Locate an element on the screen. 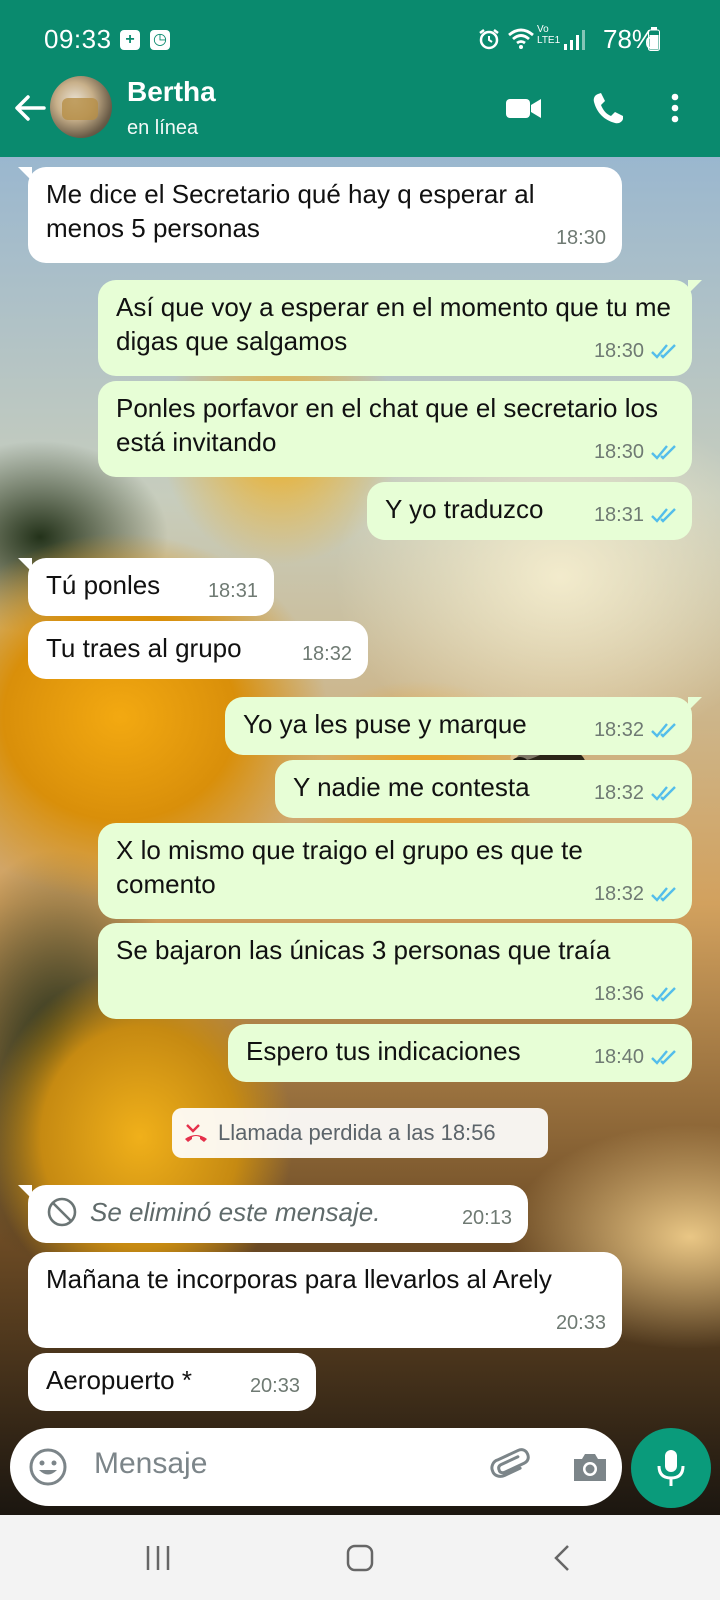 The height and width of the screenshot is (1600, 720). blocked-icon is located at coordinates (62, 1212).